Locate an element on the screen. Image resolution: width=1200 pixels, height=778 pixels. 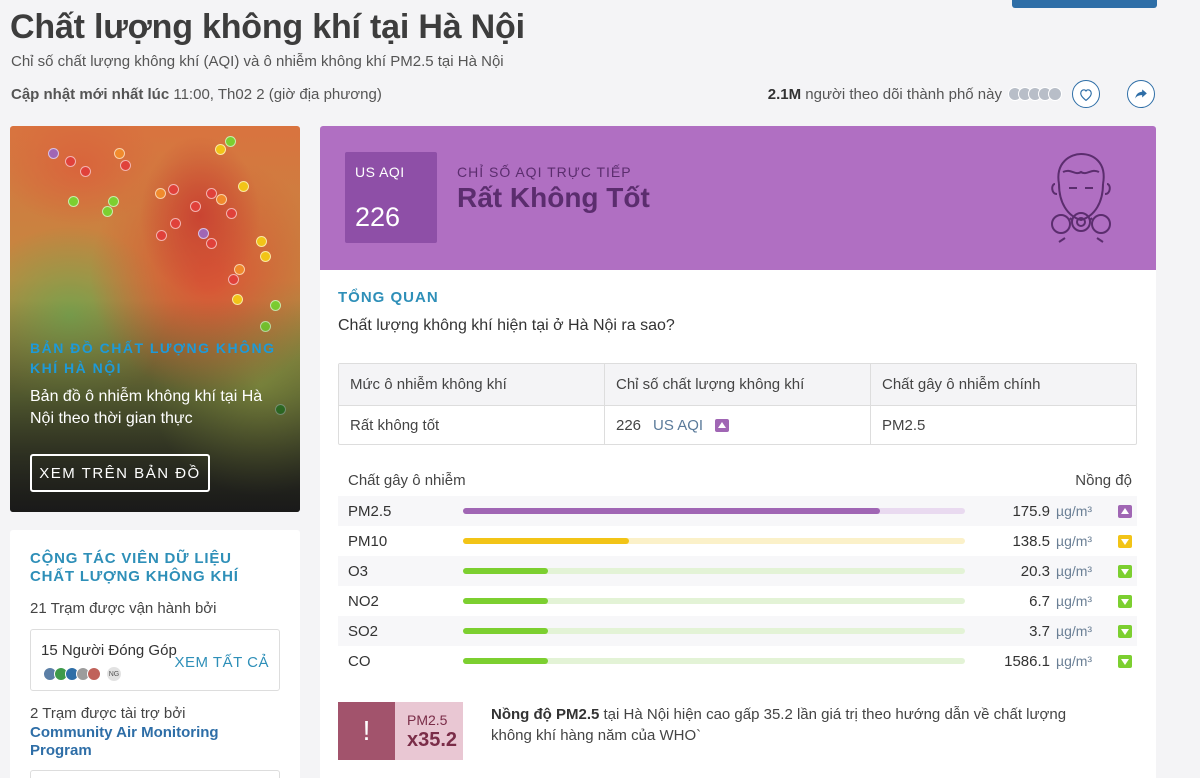
pollutant-value: 138.5 is located at coordinates (1031, 541).